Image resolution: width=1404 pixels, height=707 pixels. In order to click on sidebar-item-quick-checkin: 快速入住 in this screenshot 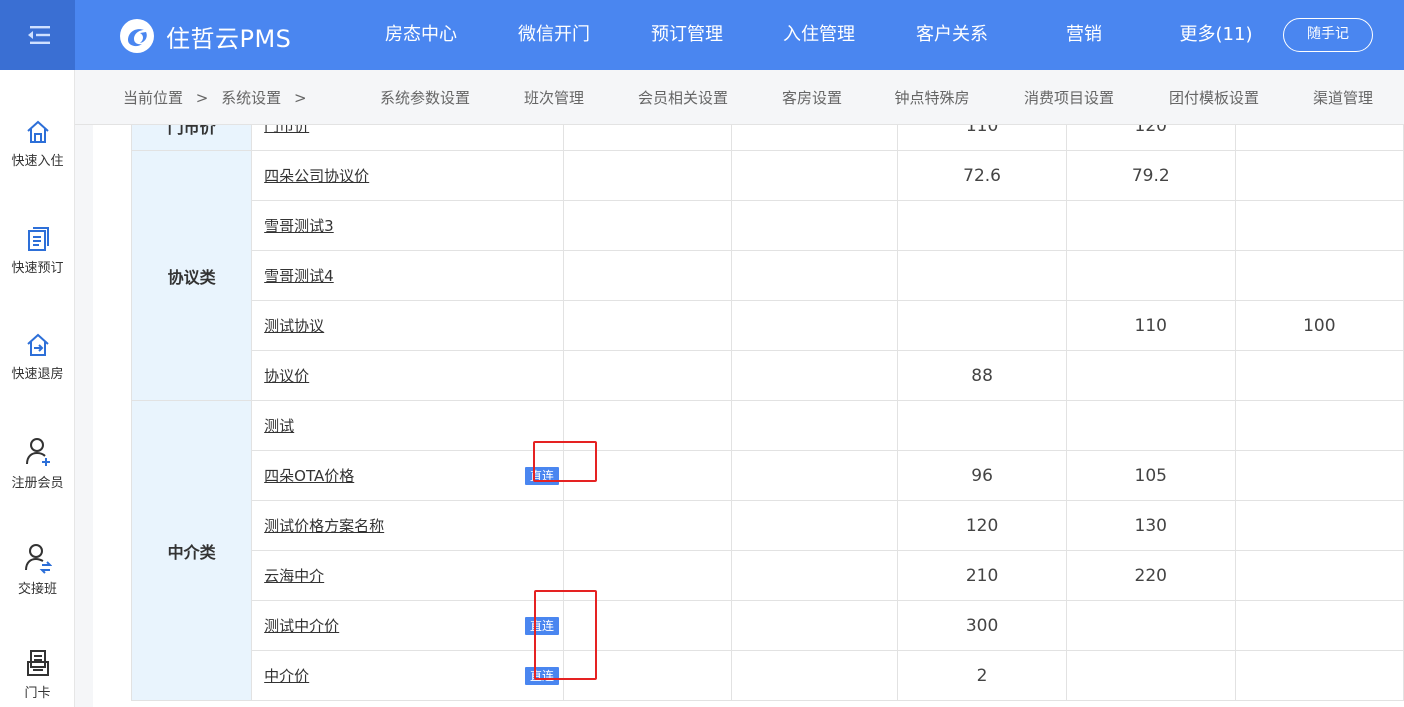, I will do `click(37, 143)`.